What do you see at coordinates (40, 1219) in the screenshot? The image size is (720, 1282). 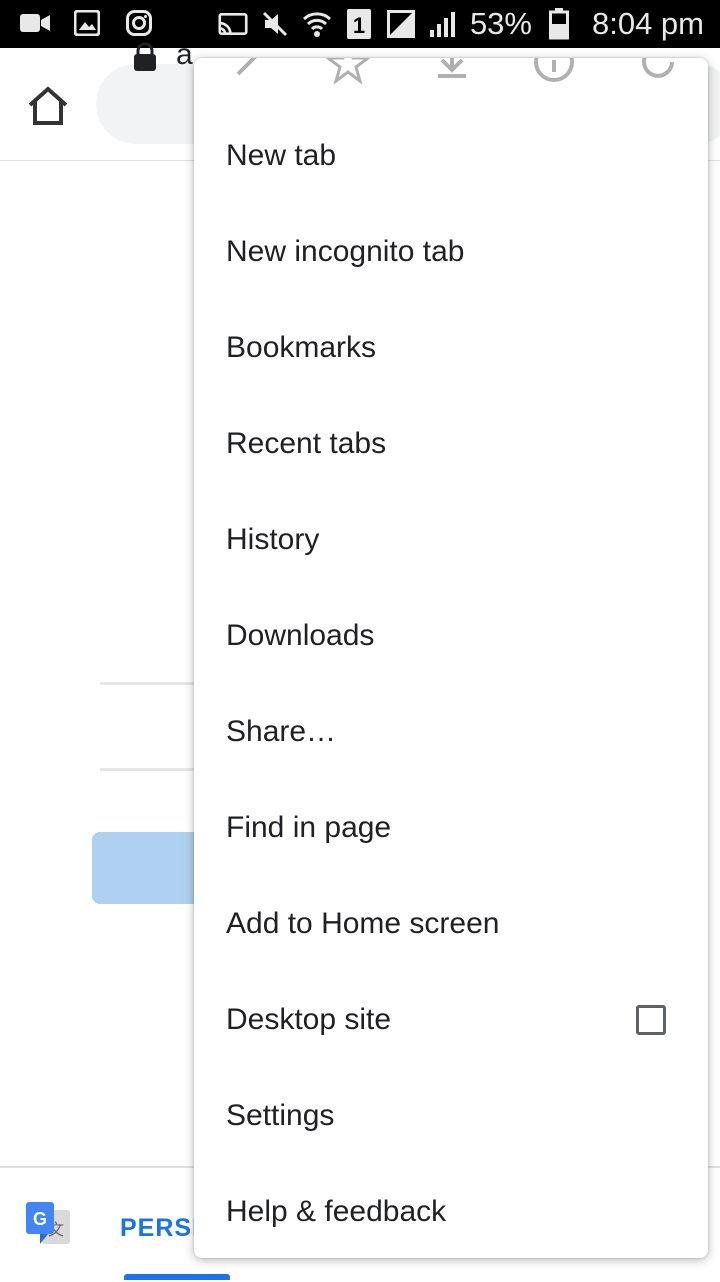 I see `svg-text: G` at bounding box center [40, 1219].